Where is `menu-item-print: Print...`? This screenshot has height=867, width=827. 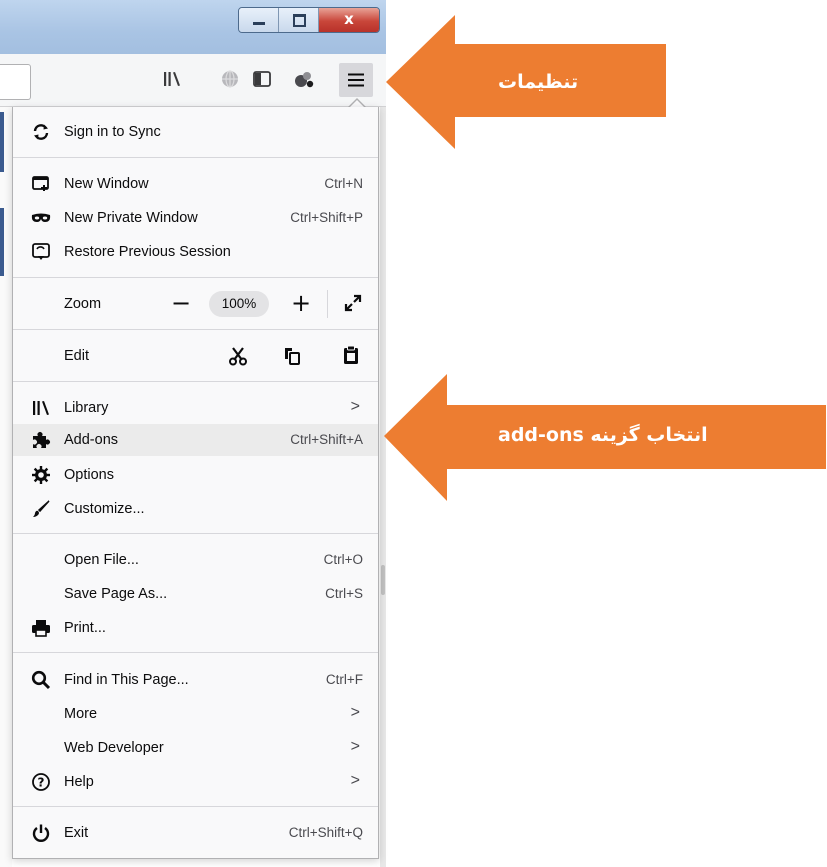 menu-item-print: Print... is located at coordinates (195, 628).